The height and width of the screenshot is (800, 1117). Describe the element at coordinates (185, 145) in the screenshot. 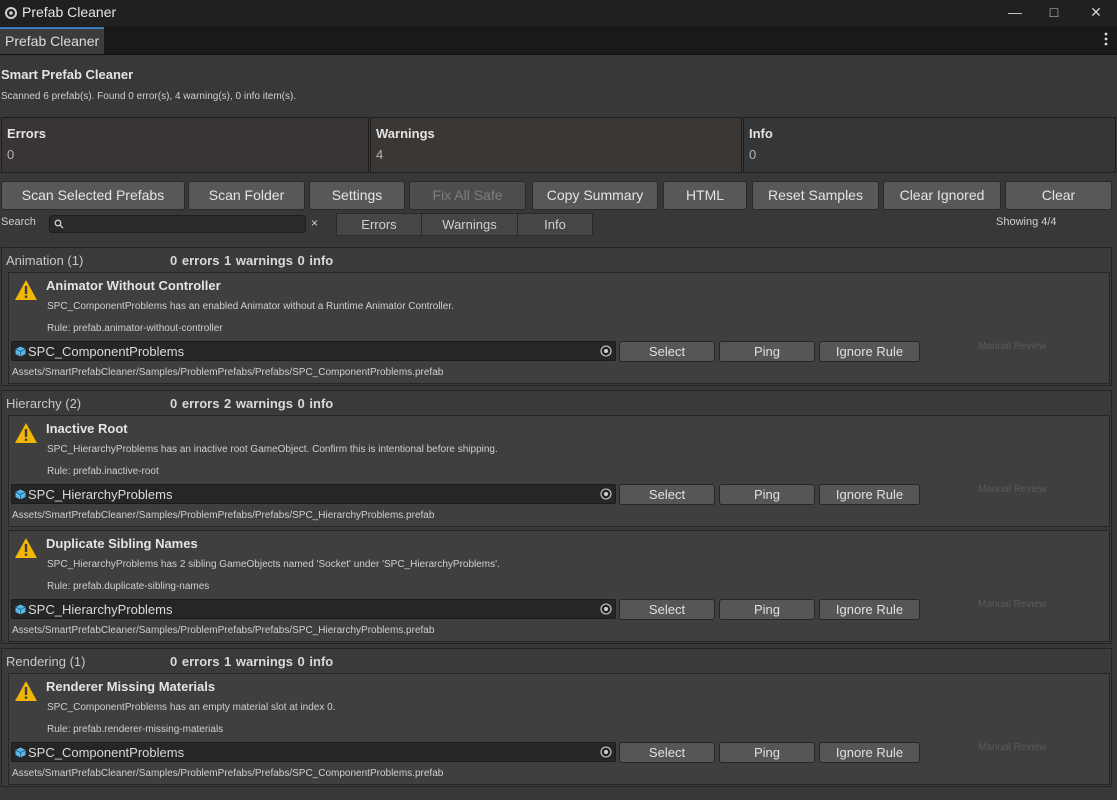

I see `errors-card: Errors 0` at that location.